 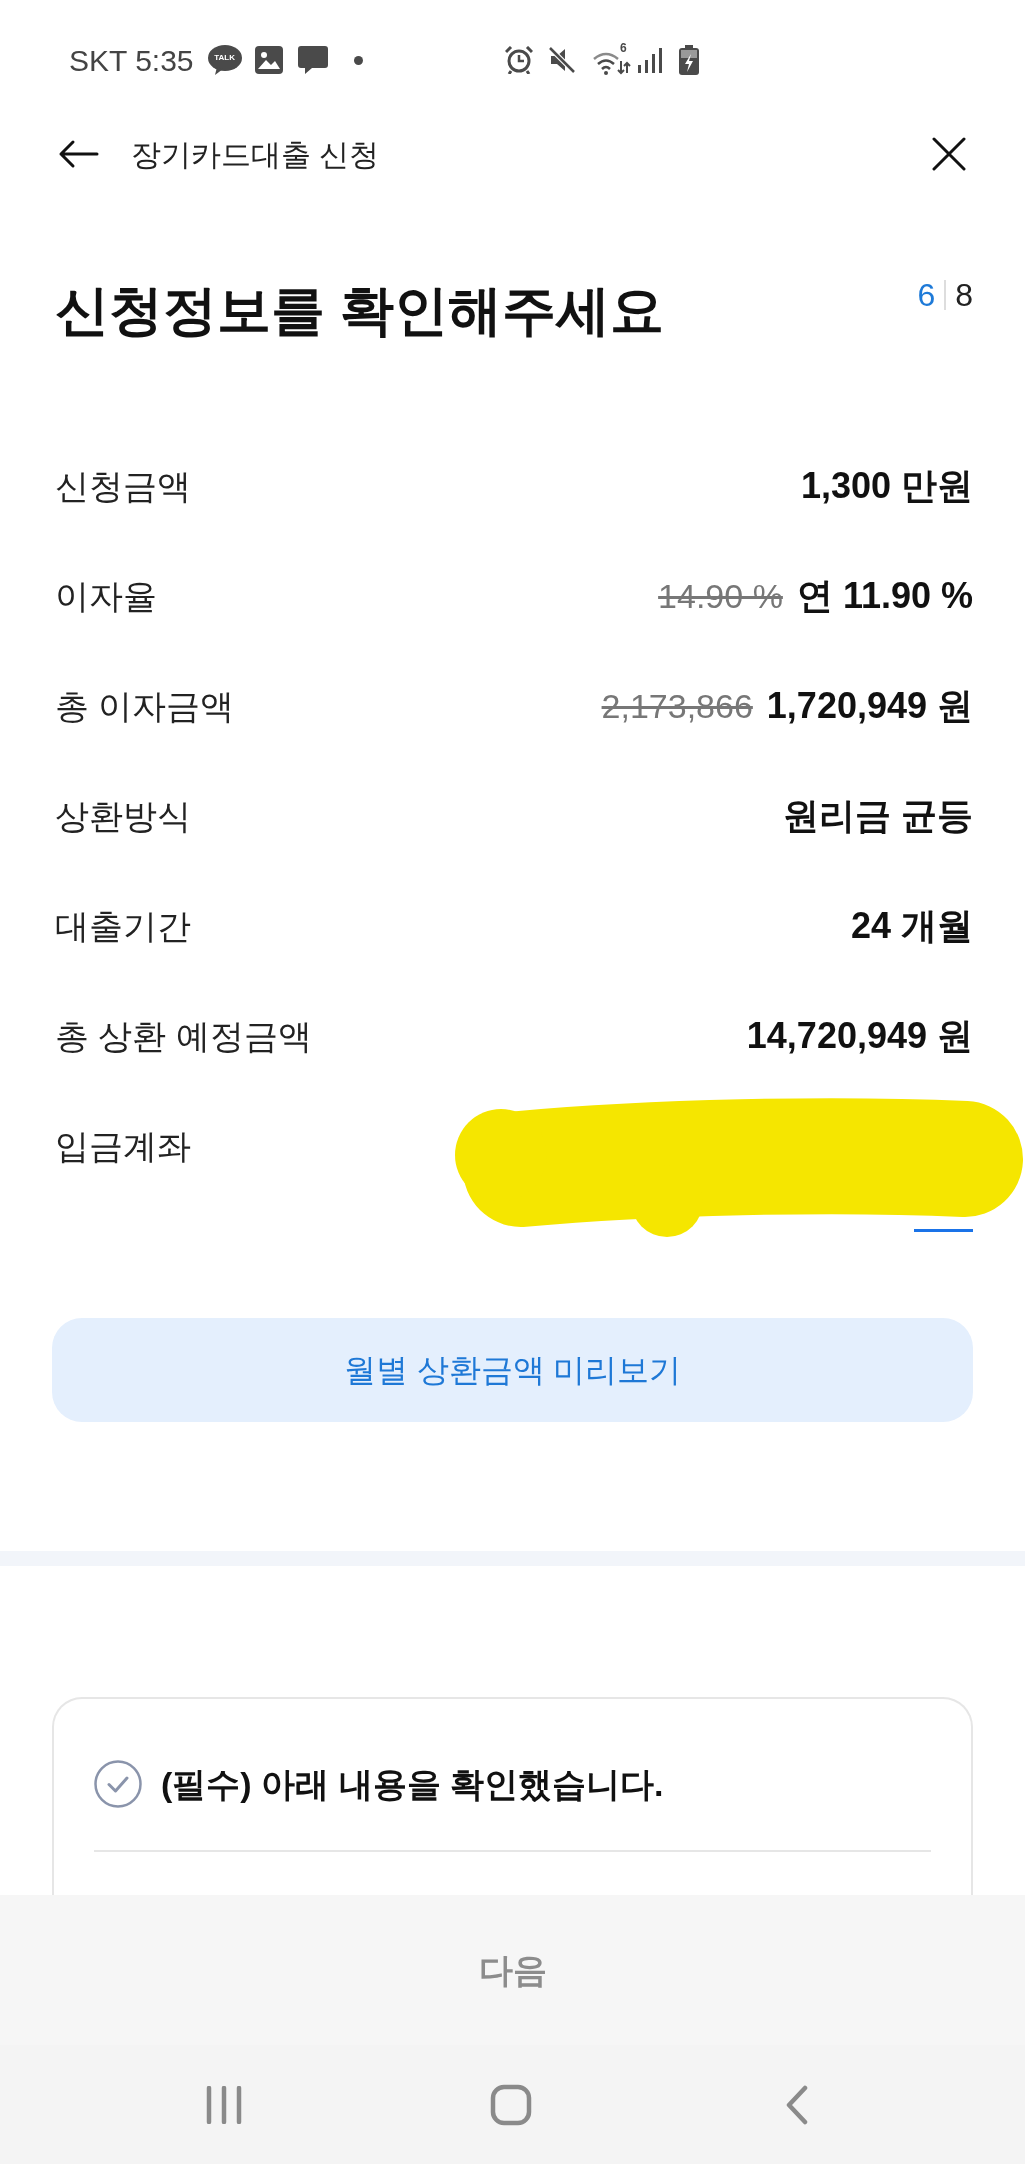 What do you see at coordinates (720, 596) in the screenshot?
I see `original-value: 14.90 %` at bounding box center [720, 596].